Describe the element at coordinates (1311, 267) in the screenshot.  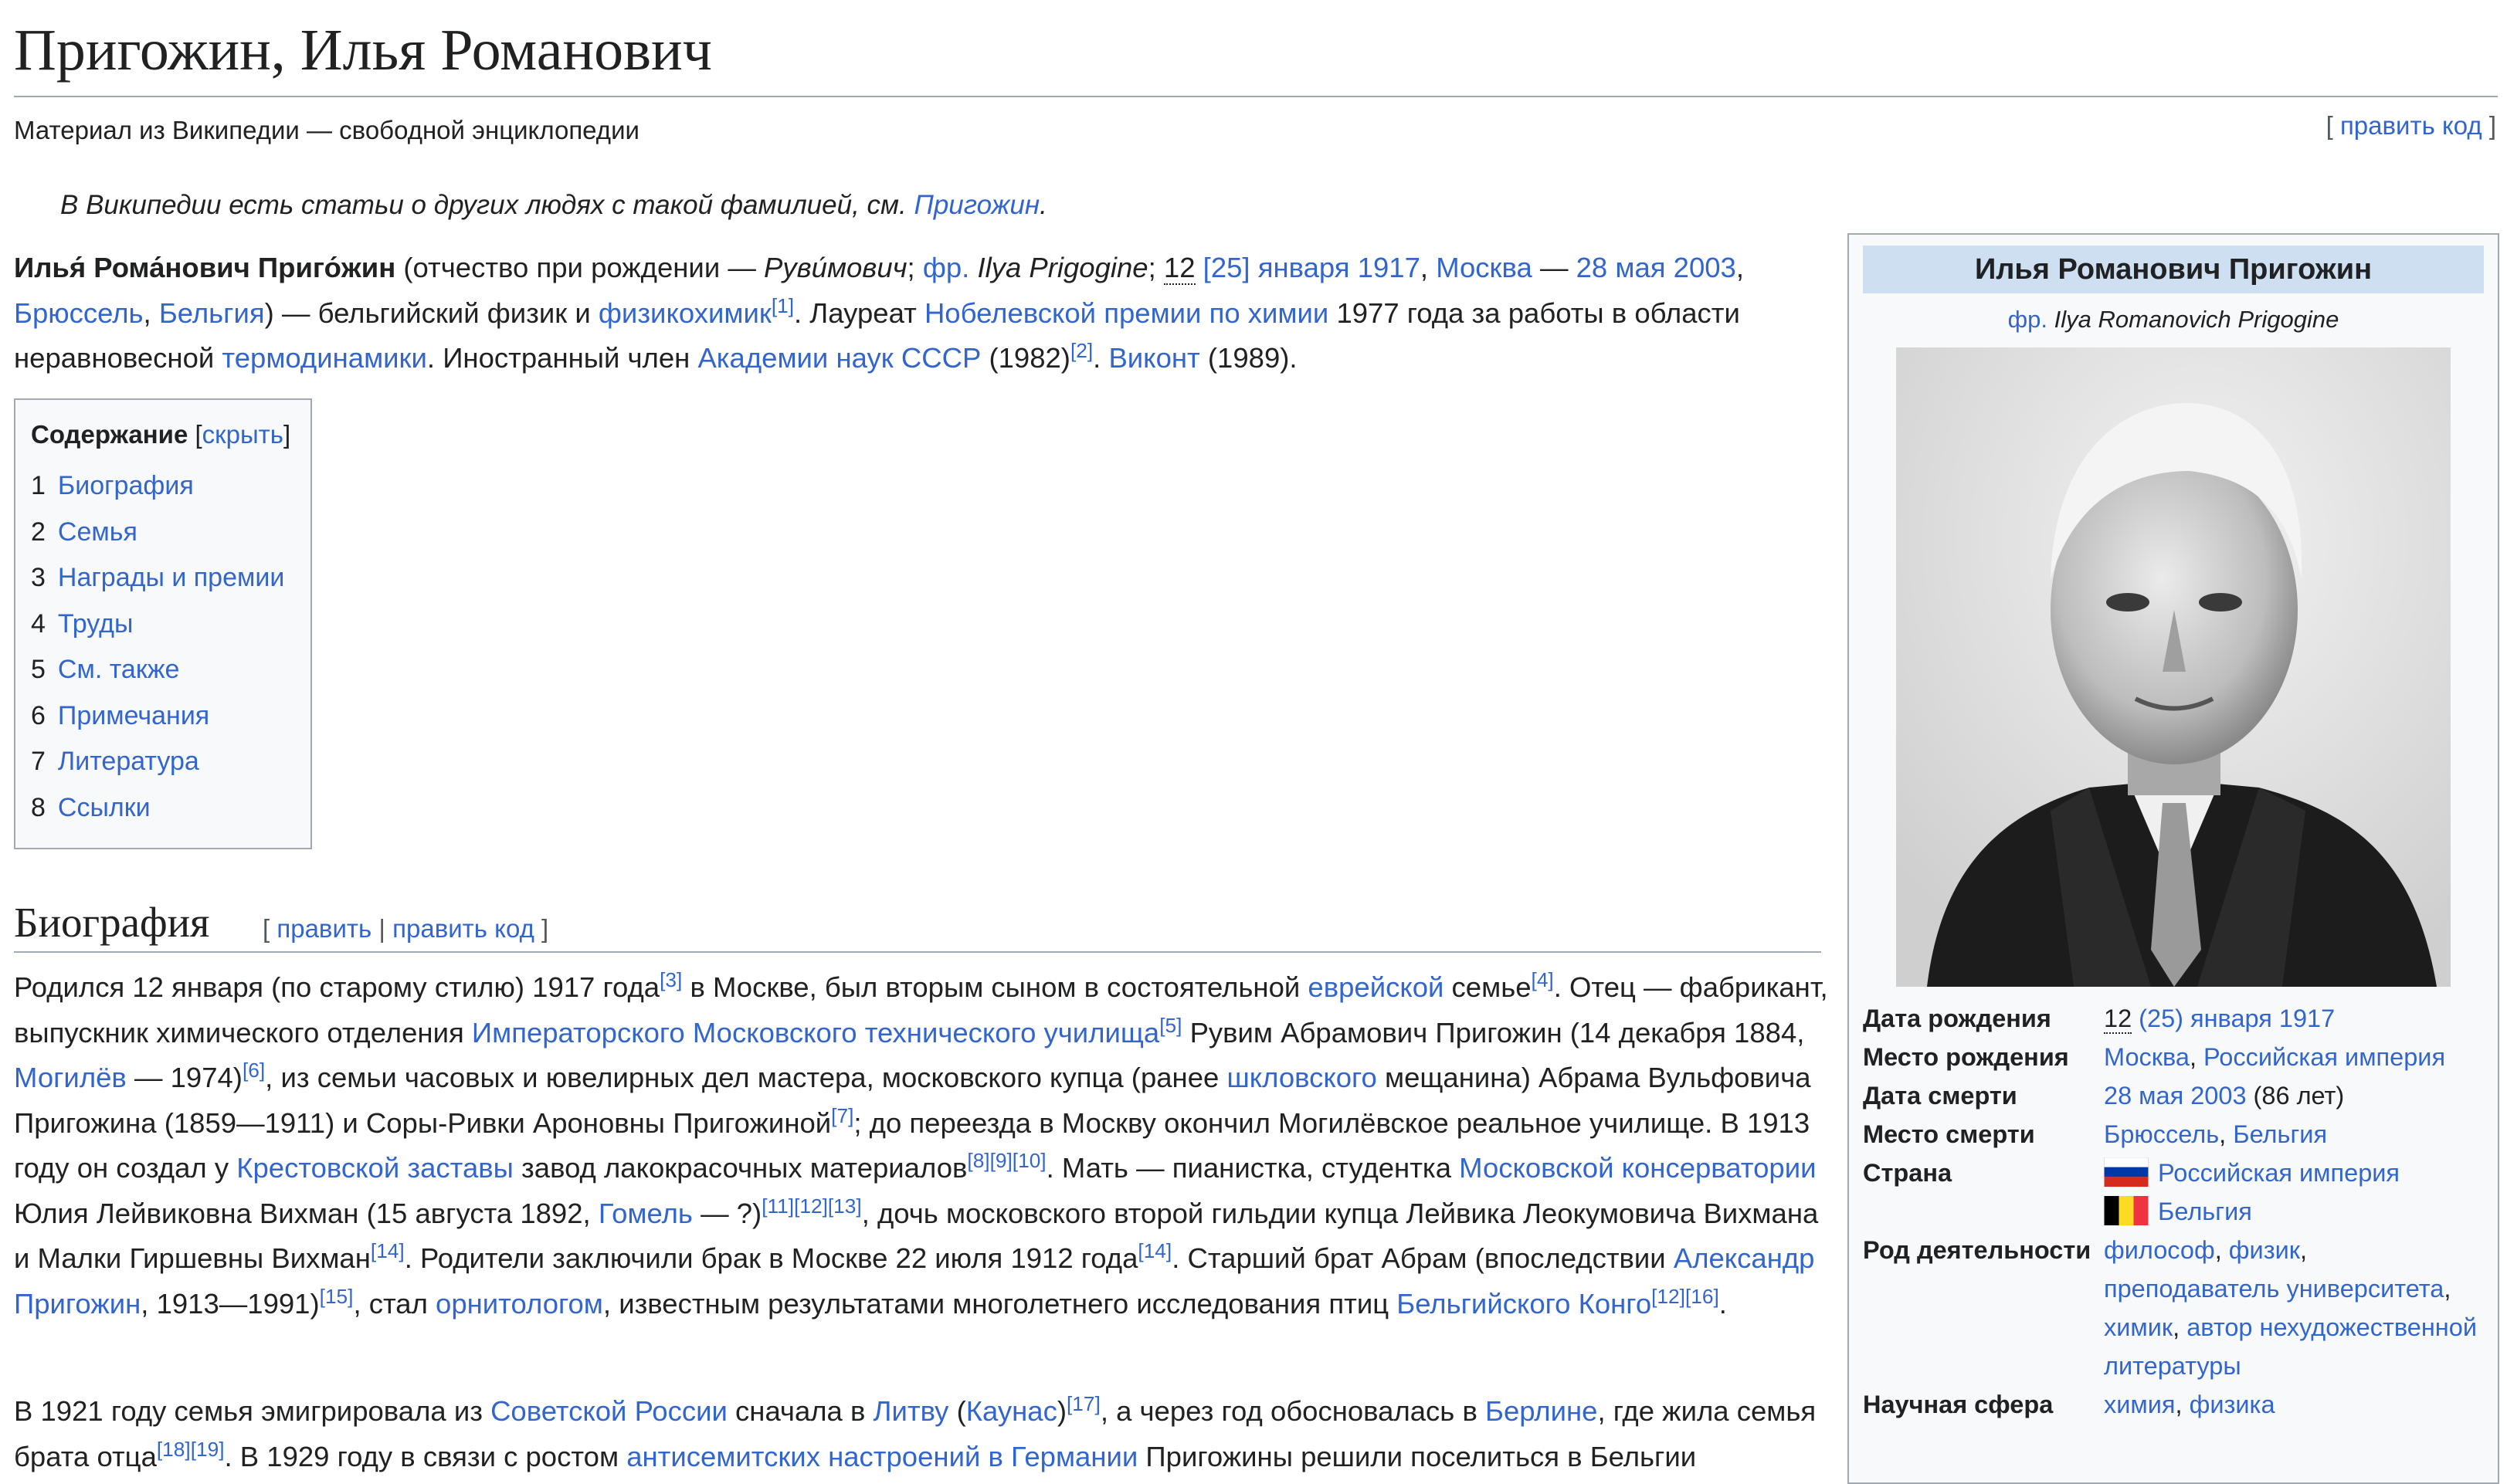
I see `birth-date-link: [25] января 1917` at that location.